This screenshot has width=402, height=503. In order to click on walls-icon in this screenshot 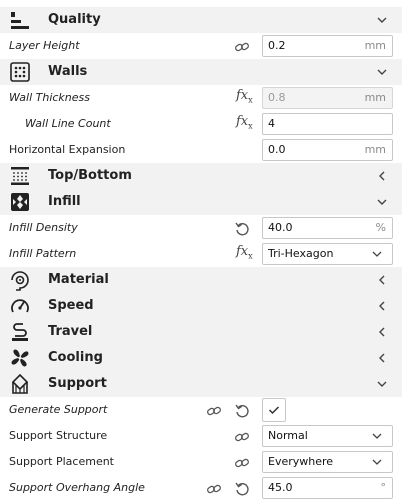, I will do `click(20, 72)`.